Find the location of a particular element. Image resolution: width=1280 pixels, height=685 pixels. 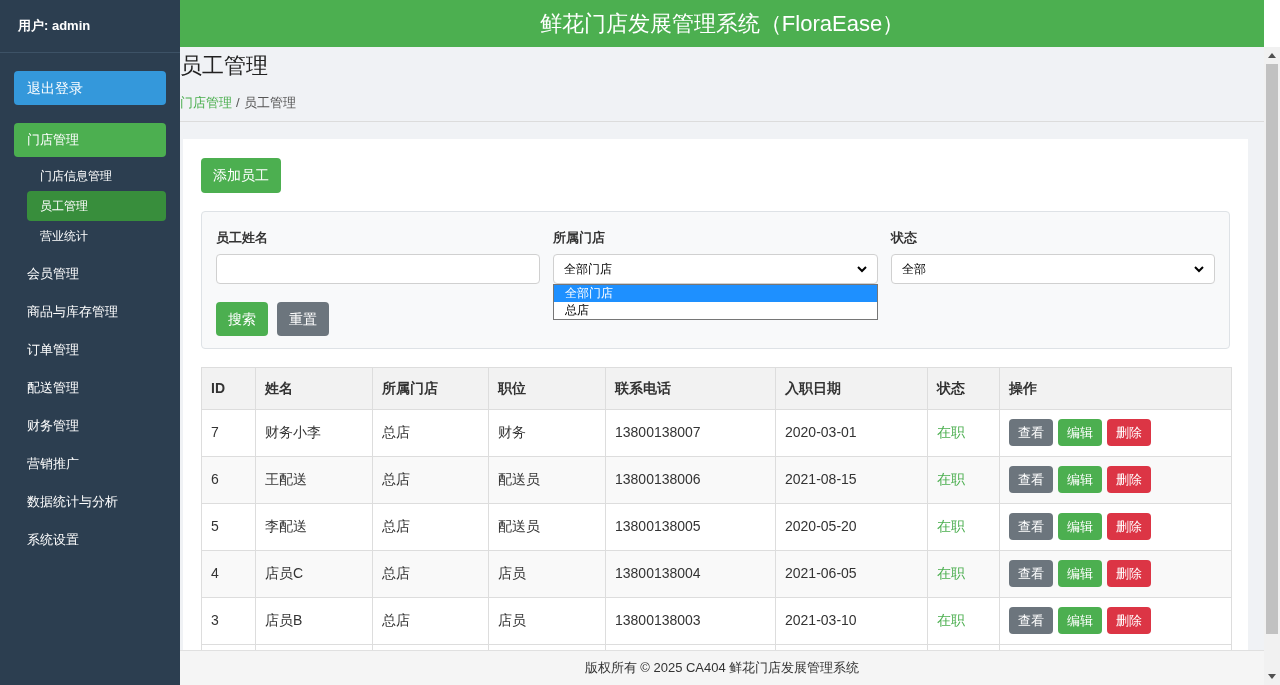

table-cell: 13800138004 is located at coordinates (690, 573).